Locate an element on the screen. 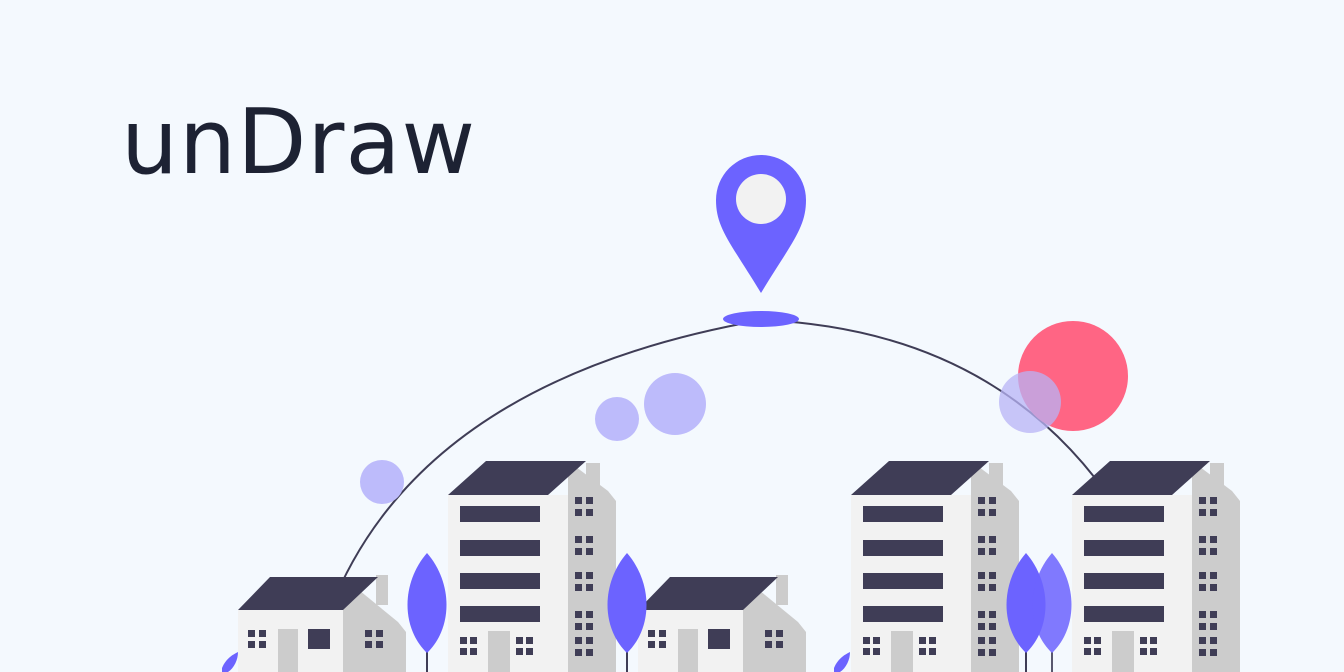  house-middle is located at coordinates (722, 623).